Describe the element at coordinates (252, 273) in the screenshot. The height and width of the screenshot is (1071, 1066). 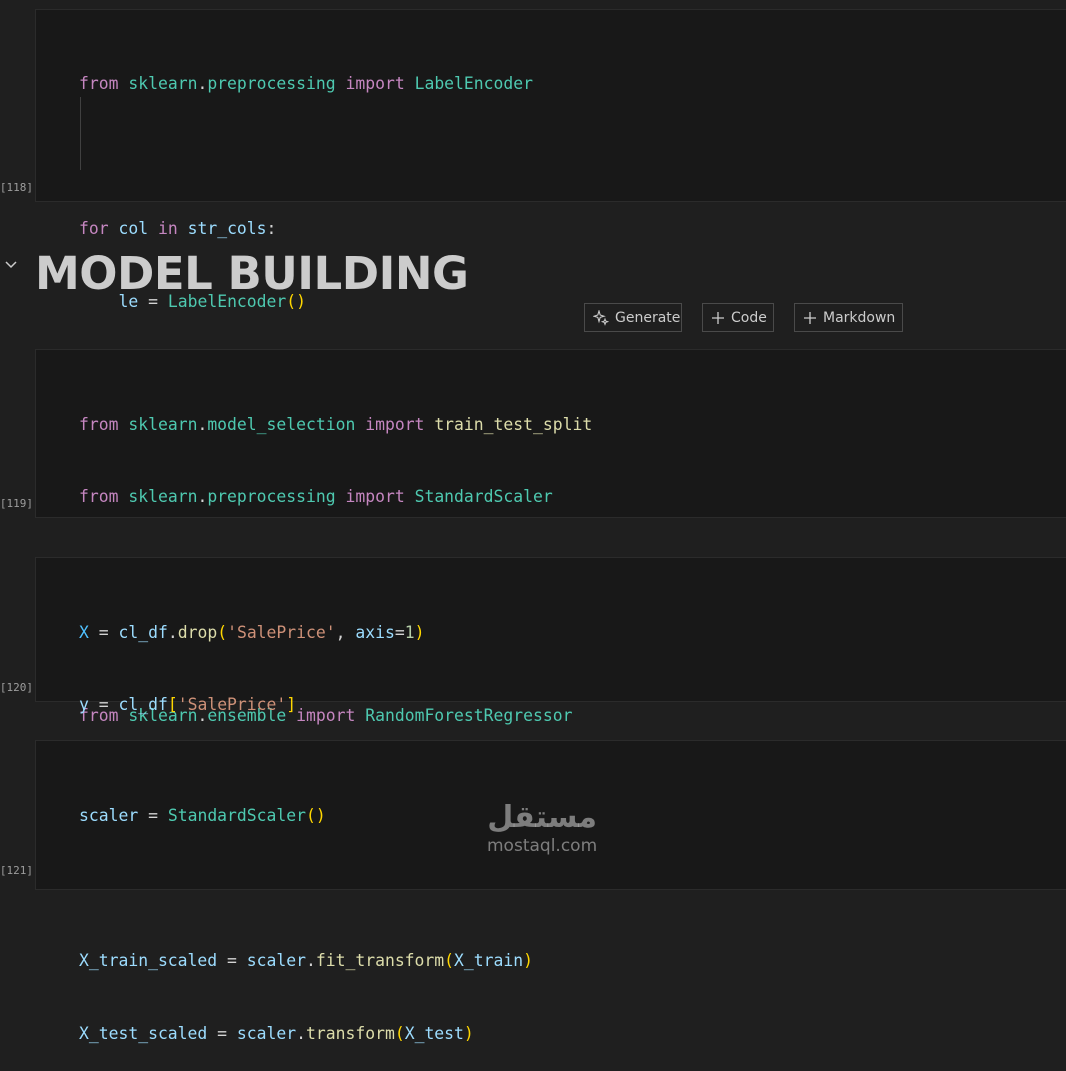
I see `markdown-heading: MODEL BUILDING` at that location.